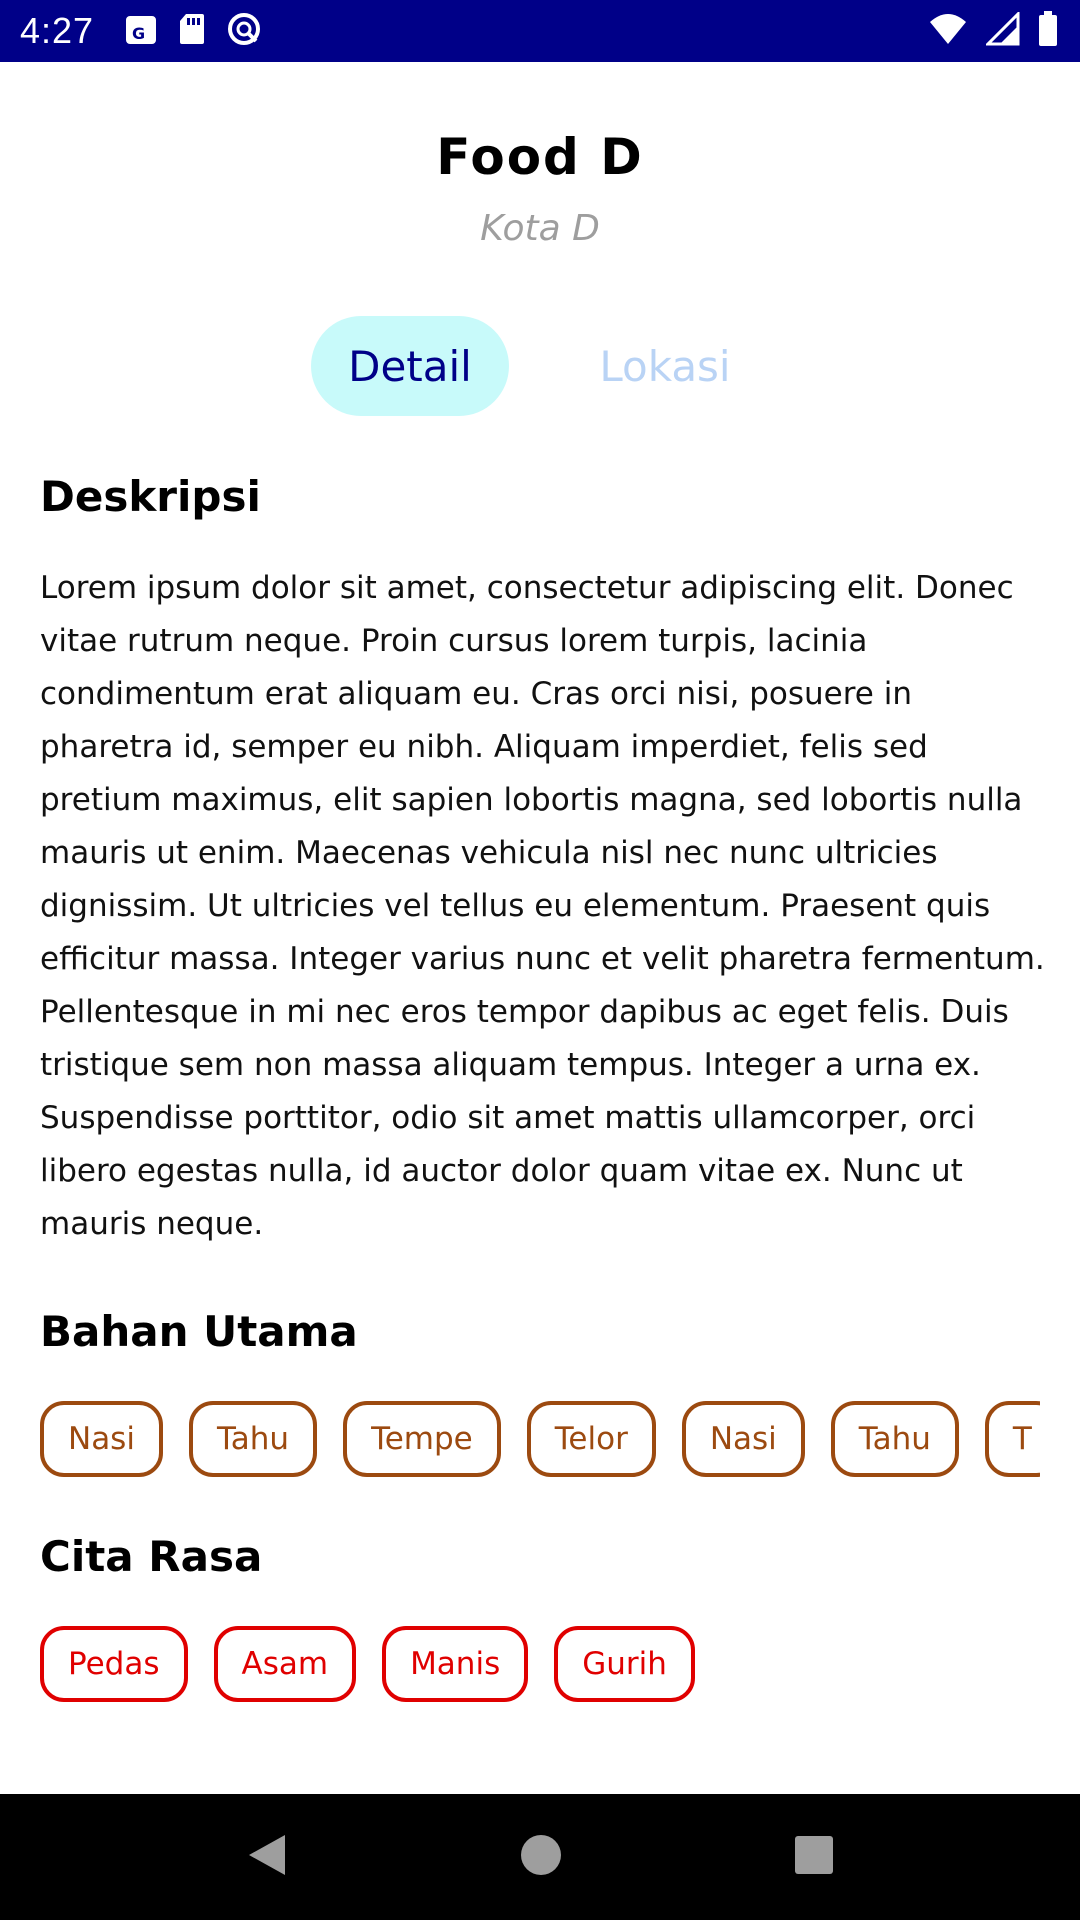 The width and height of the screenshot is (1080, 1920). What do you see at coordinates (591, 1439) in the screenshot?
I see `ingredient-chip: Telor` at bounding box center [591, 1439].